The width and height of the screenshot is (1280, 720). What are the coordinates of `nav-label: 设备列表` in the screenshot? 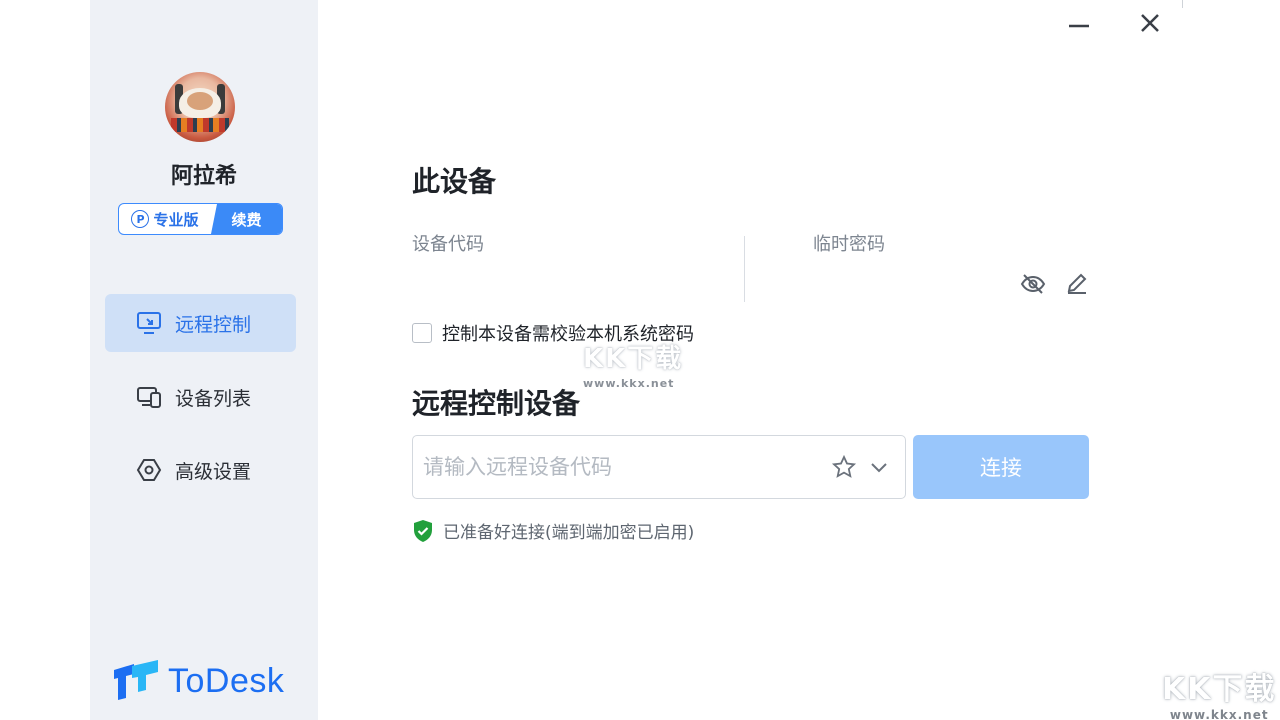 It's located at (213, 398).